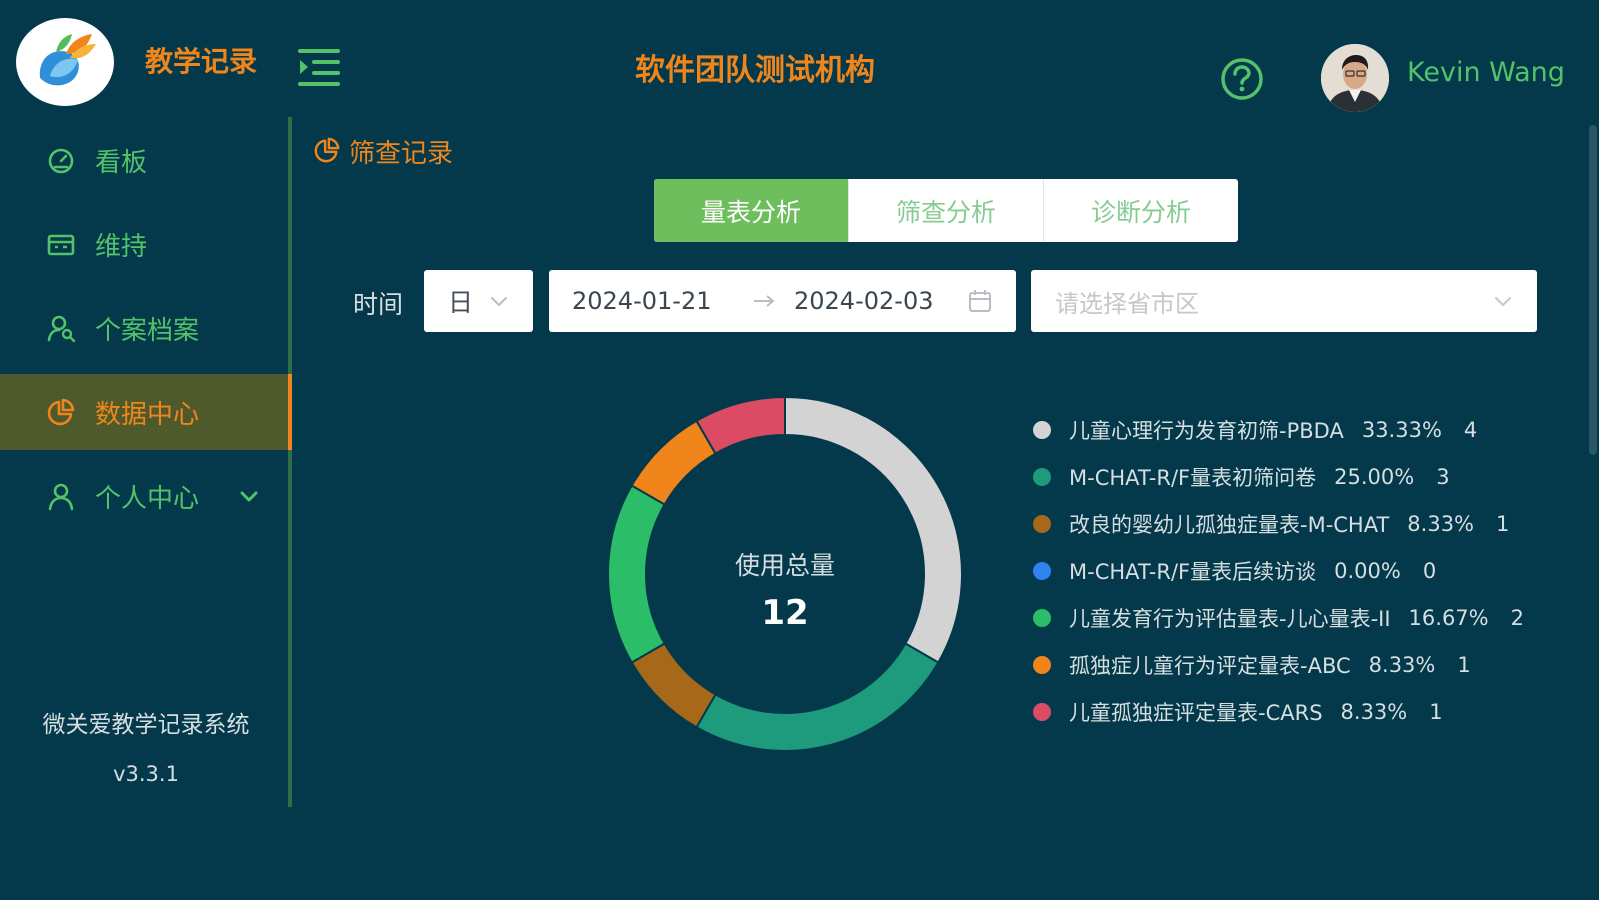  Describe the element at coordinates (1196, 713) in the screenshot. I see `legend-name: 儿童孤独症评定量表-CARS` at that location.